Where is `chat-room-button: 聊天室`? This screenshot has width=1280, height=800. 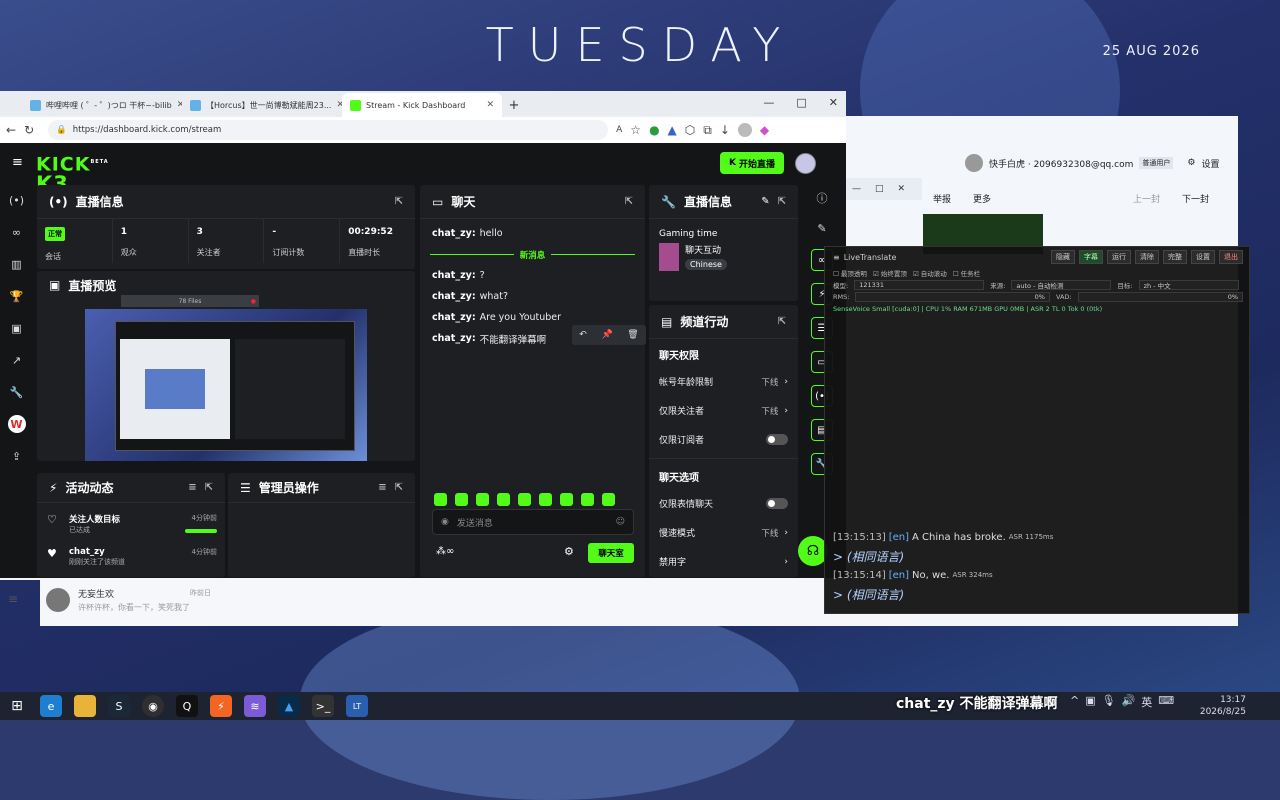
chat-room-button: 聊天室 is located at coordinates (611, 553).